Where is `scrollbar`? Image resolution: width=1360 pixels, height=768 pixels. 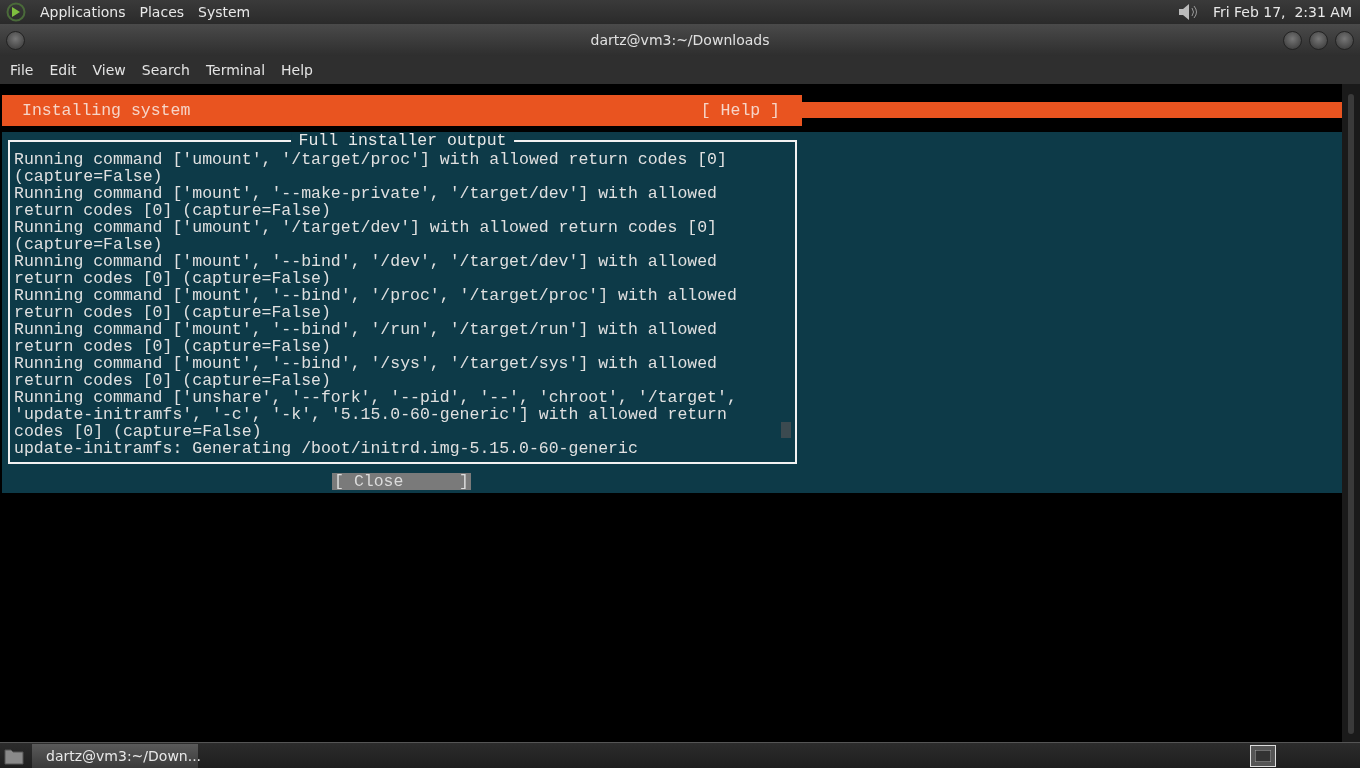
scrollbar is located at coordinates (1351, 413).